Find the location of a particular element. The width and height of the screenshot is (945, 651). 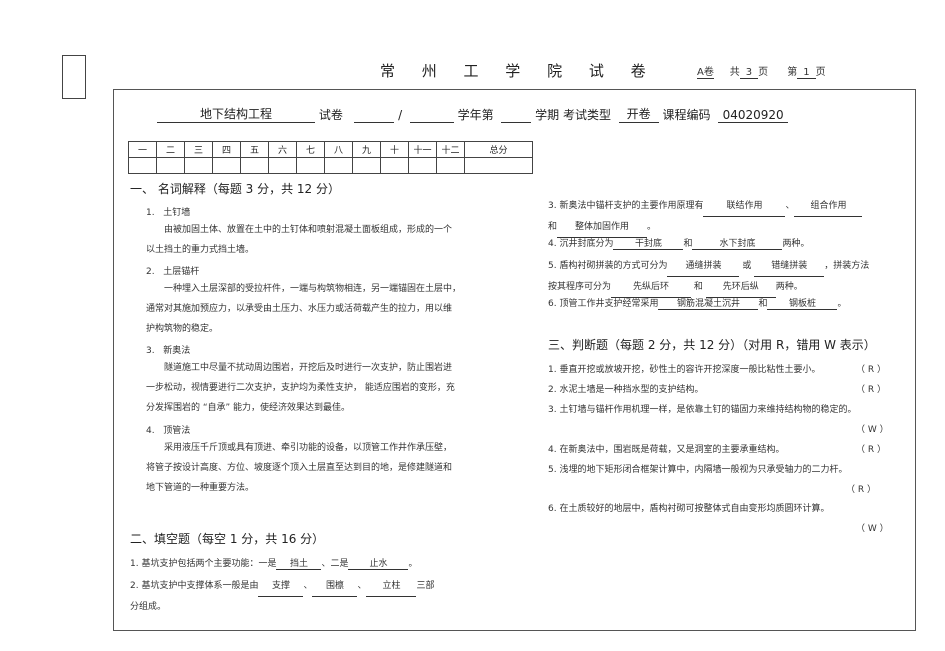

score-header-cell: 十一 is located at coordinates (422, 149).